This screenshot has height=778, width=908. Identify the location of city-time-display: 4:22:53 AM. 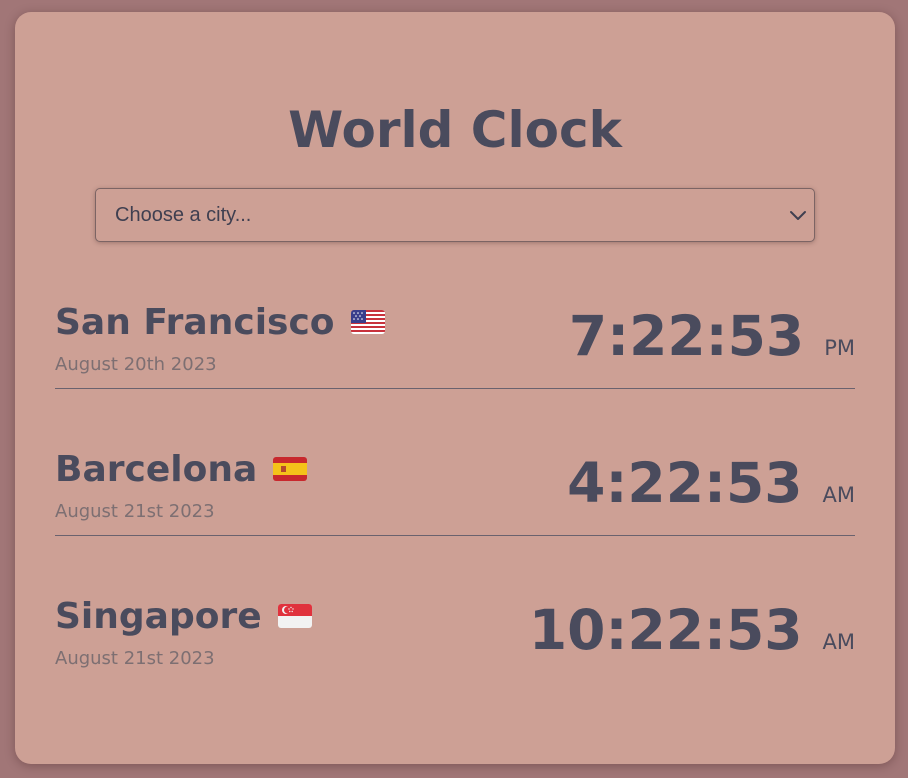
(711, 483).